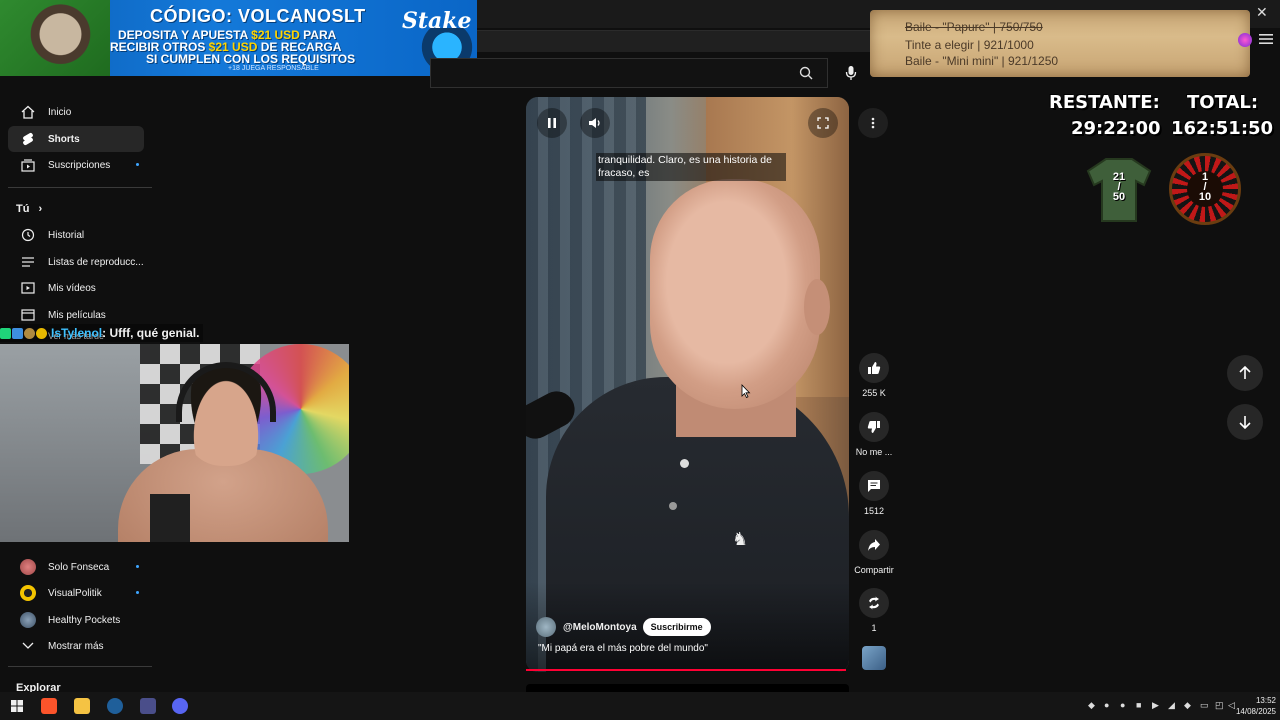 The image size is (1280, 720). Describe the element at coordinates (874, 368) in the screenshot. I see `thumbs-up-icon` at that location.